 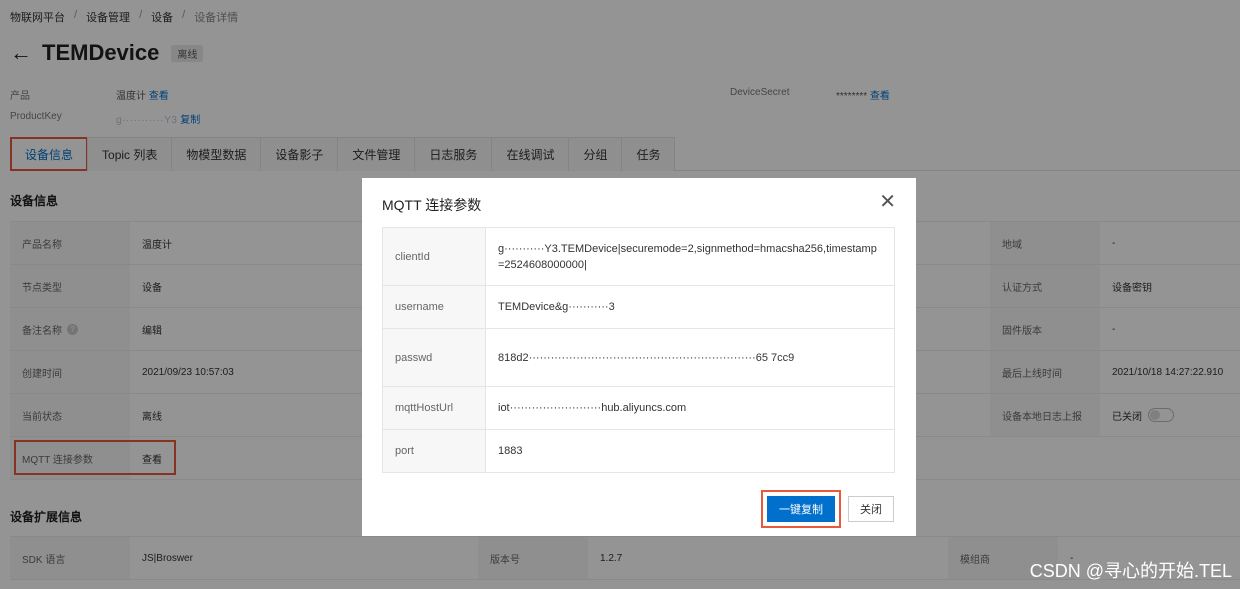 I want to click on watermark: CSDN @寻心的开始.TEL, so click(x=1130, y=571).